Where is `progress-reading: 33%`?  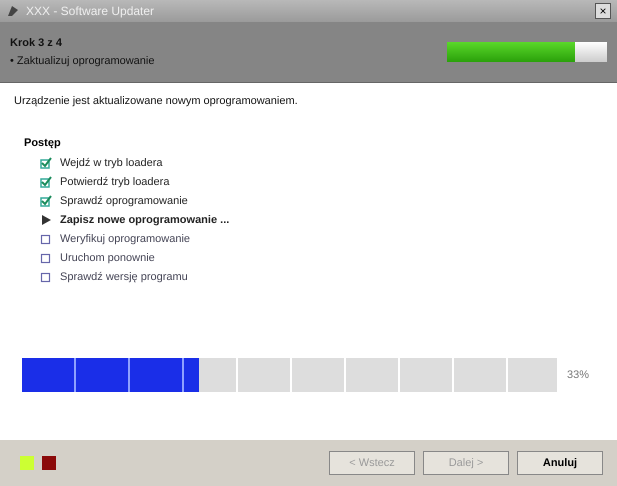 progress-reading: 33% is located at coordinates (578, 375).